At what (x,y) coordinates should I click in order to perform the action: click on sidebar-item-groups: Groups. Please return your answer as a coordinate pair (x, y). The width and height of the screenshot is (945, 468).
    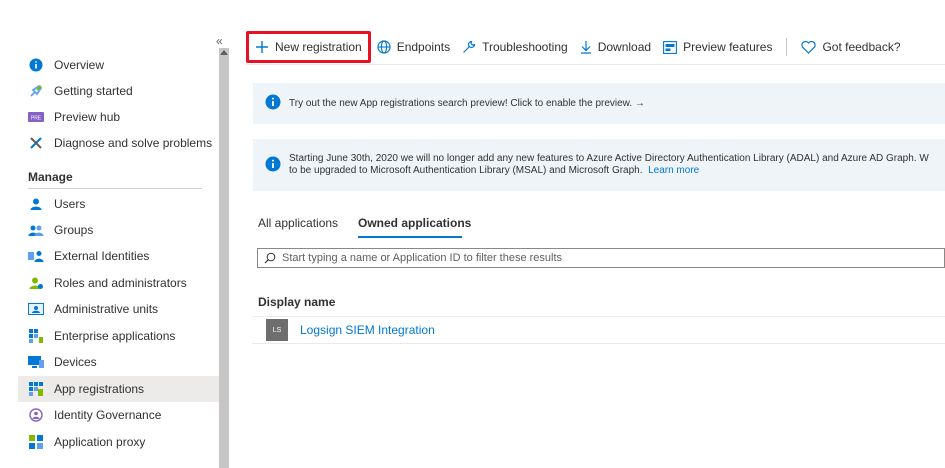
    Looking at the image, I should click on (118, 230).